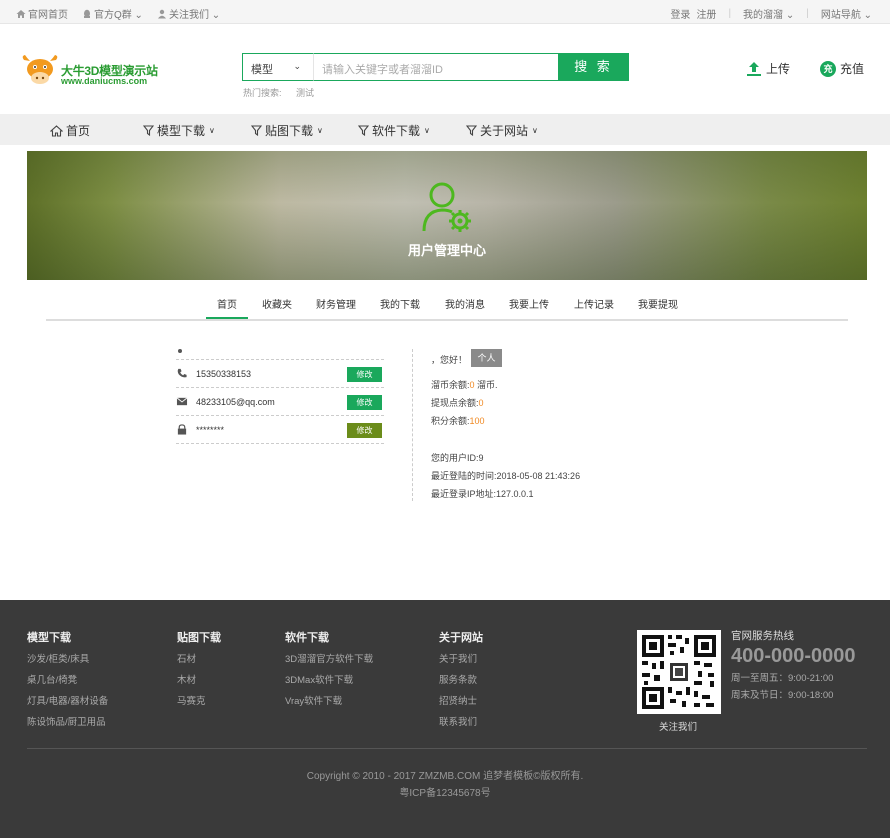 The height and width of the screenshot is (838, 890). I want to click on footer-link: 桌几台/椅凳, so click(52, 679).